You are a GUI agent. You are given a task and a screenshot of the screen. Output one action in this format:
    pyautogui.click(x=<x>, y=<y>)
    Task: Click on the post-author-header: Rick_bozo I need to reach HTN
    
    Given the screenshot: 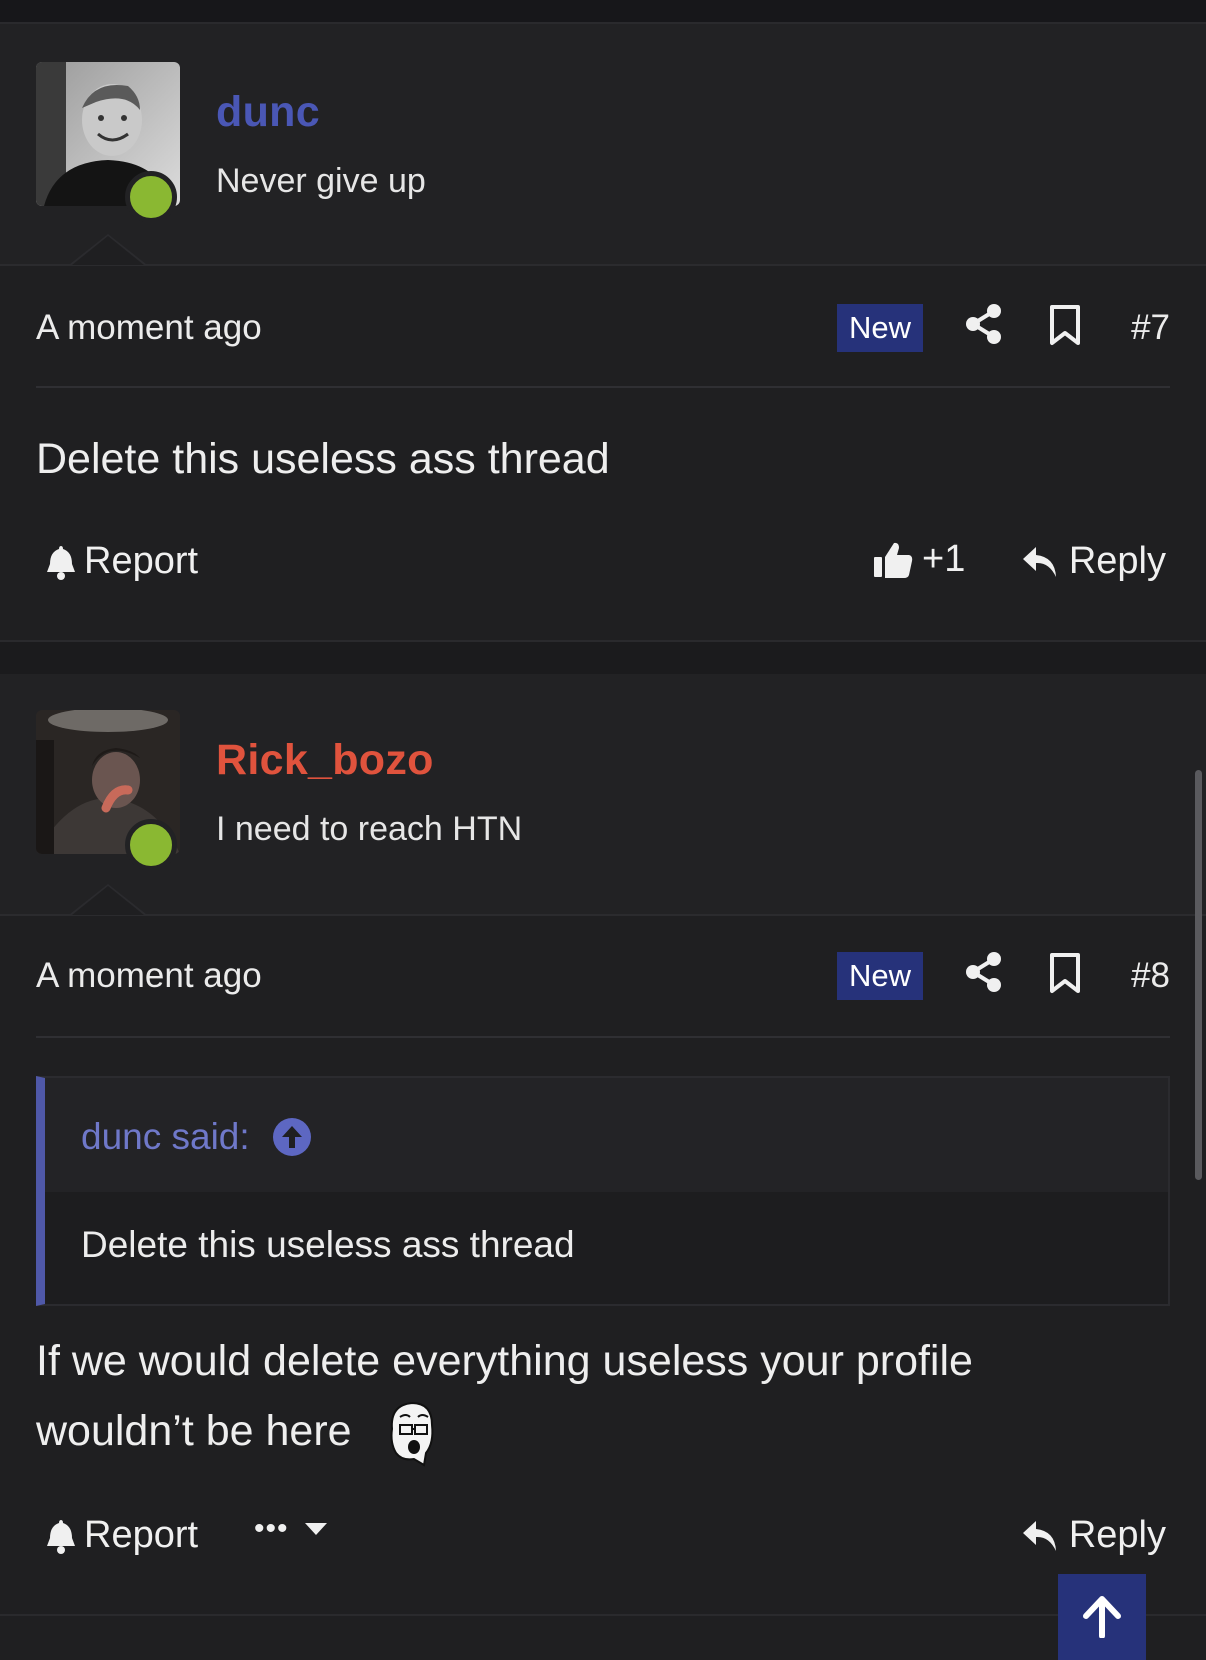 What is the action you would take?
    pyautogui.click(x=603, y=795)
    